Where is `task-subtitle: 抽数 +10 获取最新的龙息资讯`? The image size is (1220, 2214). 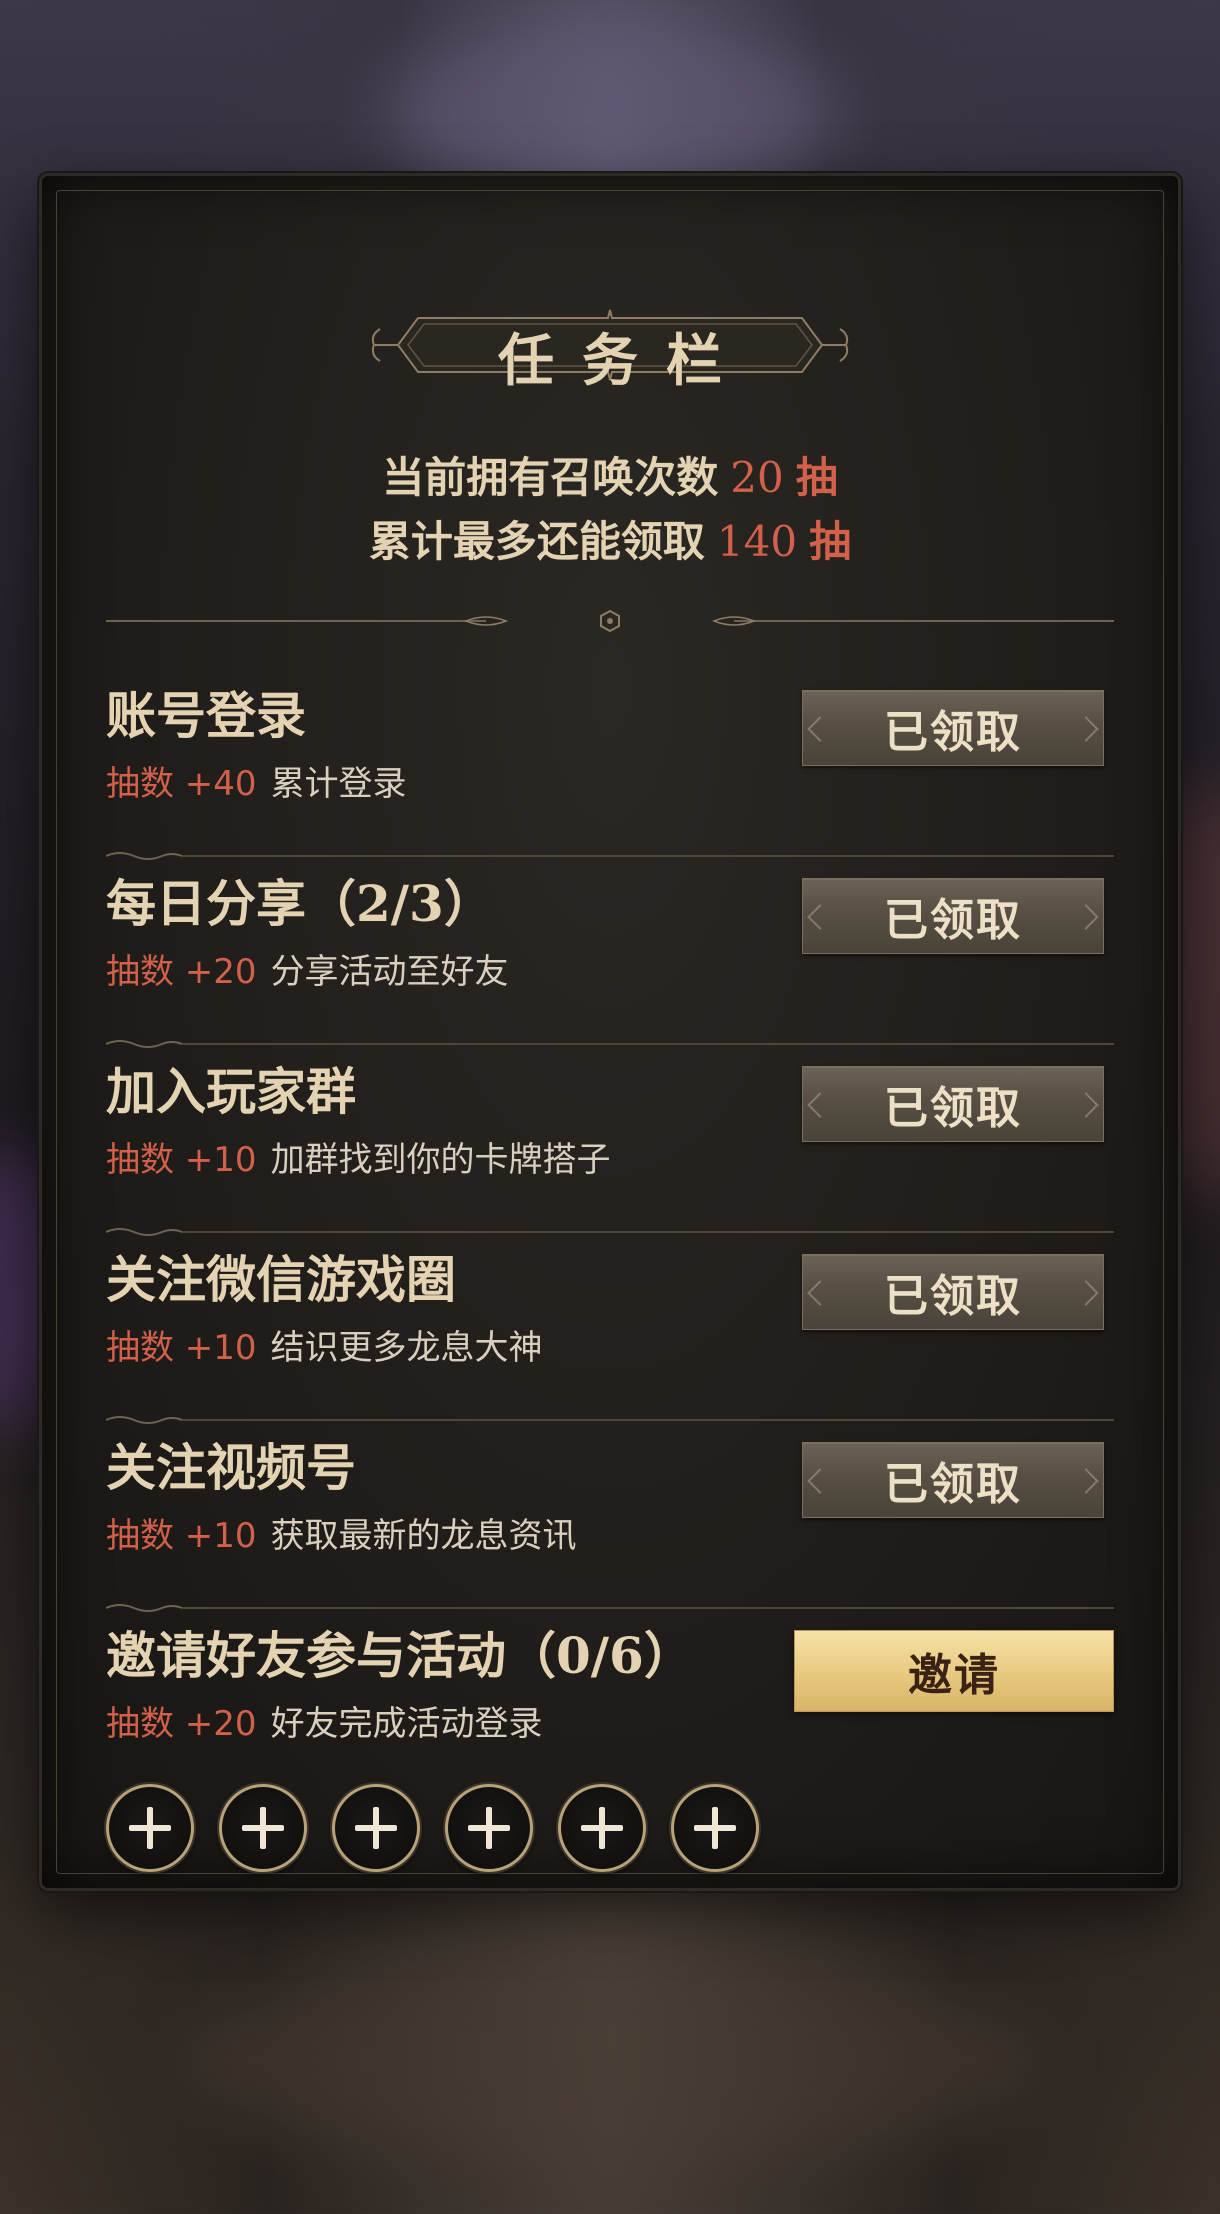 task-subtitle: 抽数 +10 获取最新的龙息资讯 is located at coordinates (341, 1532).